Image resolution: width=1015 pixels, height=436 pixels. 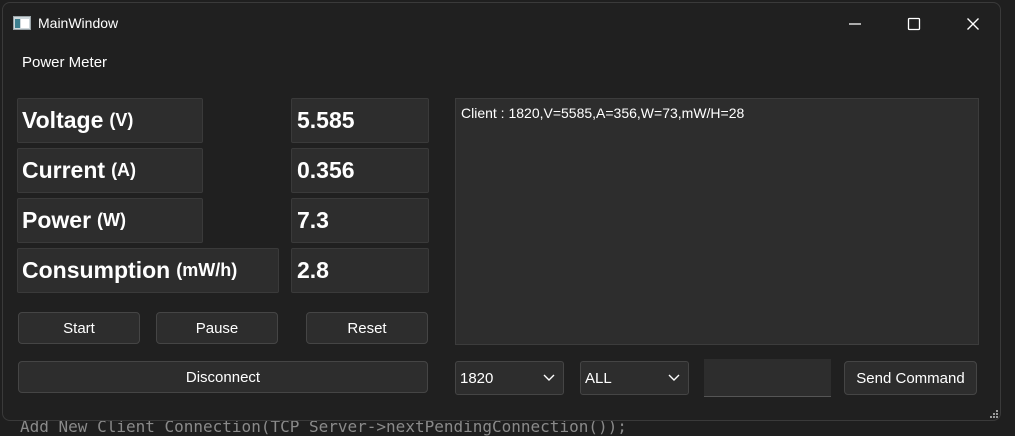 I want to click on voltage-value: 5.585, so click(x=360, y=120).